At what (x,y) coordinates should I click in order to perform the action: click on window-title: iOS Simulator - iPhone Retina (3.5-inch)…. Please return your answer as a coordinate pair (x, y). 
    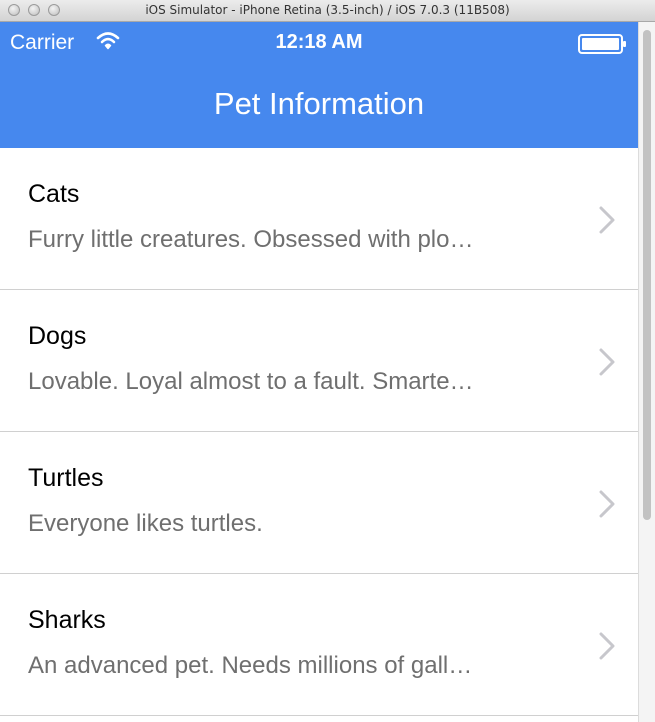
    Looking at the image, I should click on (327, 10).